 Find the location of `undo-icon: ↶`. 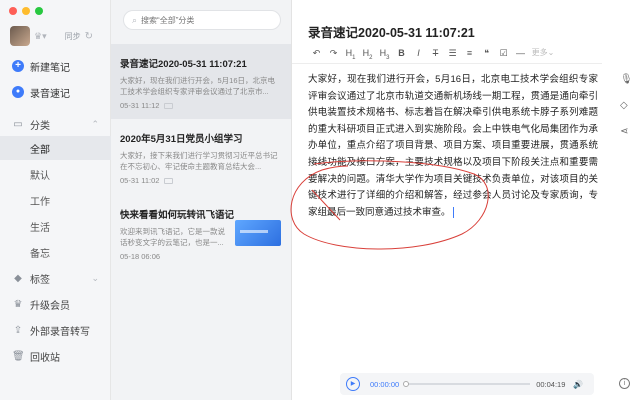

undo-icon: ↶ is located at coordinates (316, 53).